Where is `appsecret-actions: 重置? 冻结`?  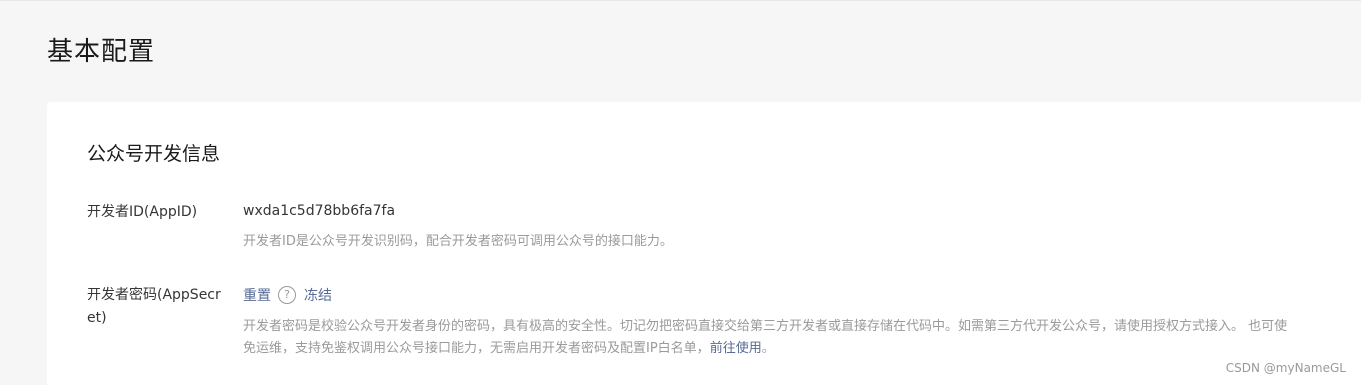 appsecret-actions: 重置? 冻结 is located at coordinates (287, 295).